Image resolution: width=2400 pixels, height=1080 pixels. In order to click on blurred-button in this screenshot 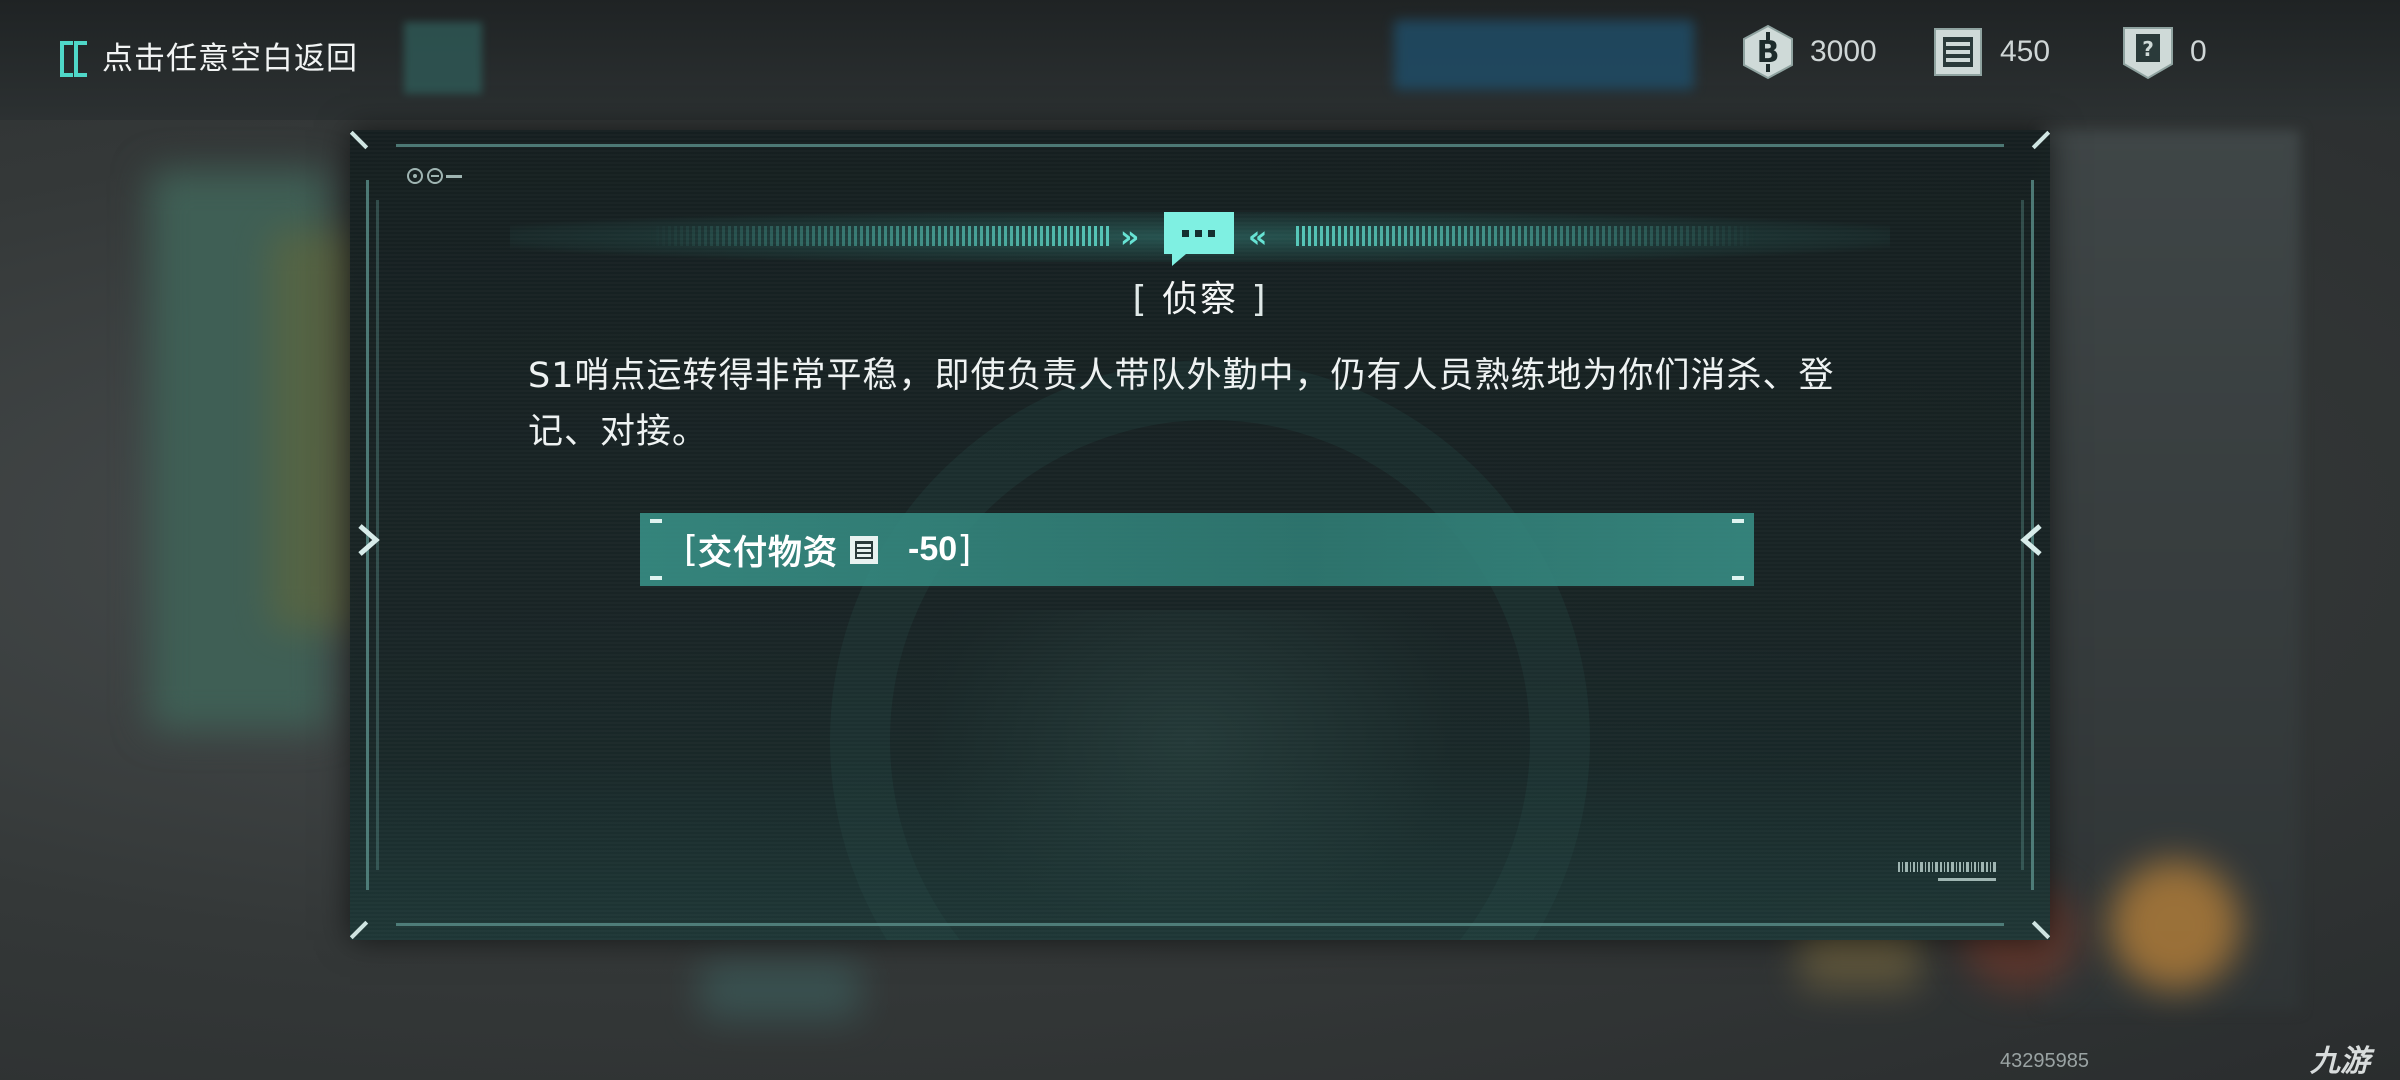, I will do `click(780, 990)`.